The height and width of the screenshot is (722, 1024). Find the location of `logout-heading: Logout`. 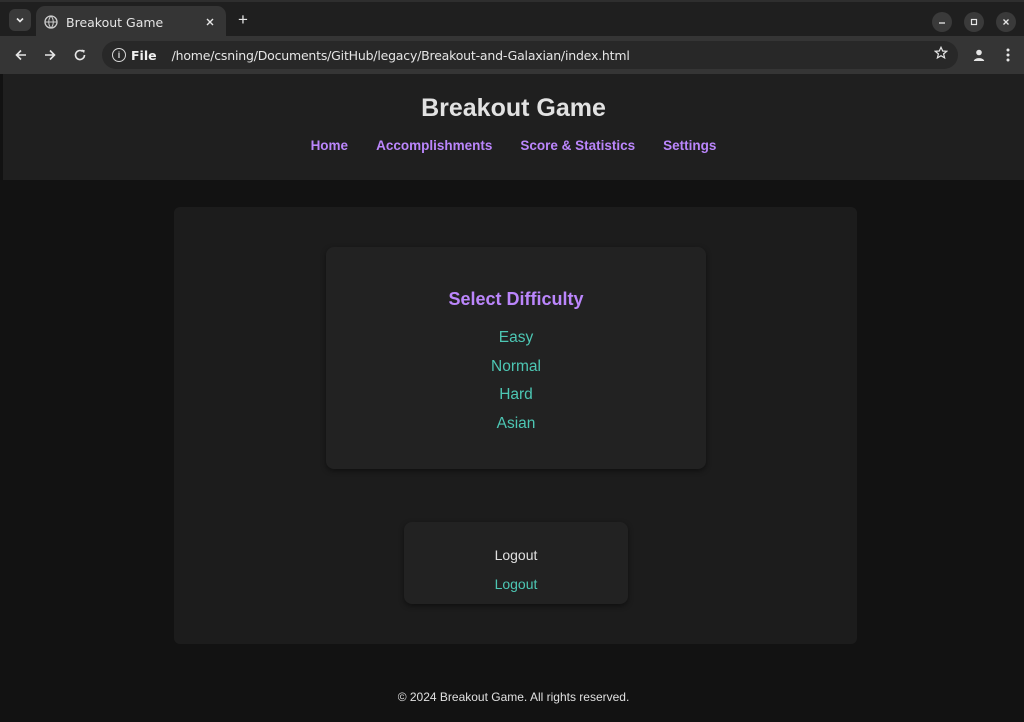

logout-heading: Logout is located at coordinates (516, 555).